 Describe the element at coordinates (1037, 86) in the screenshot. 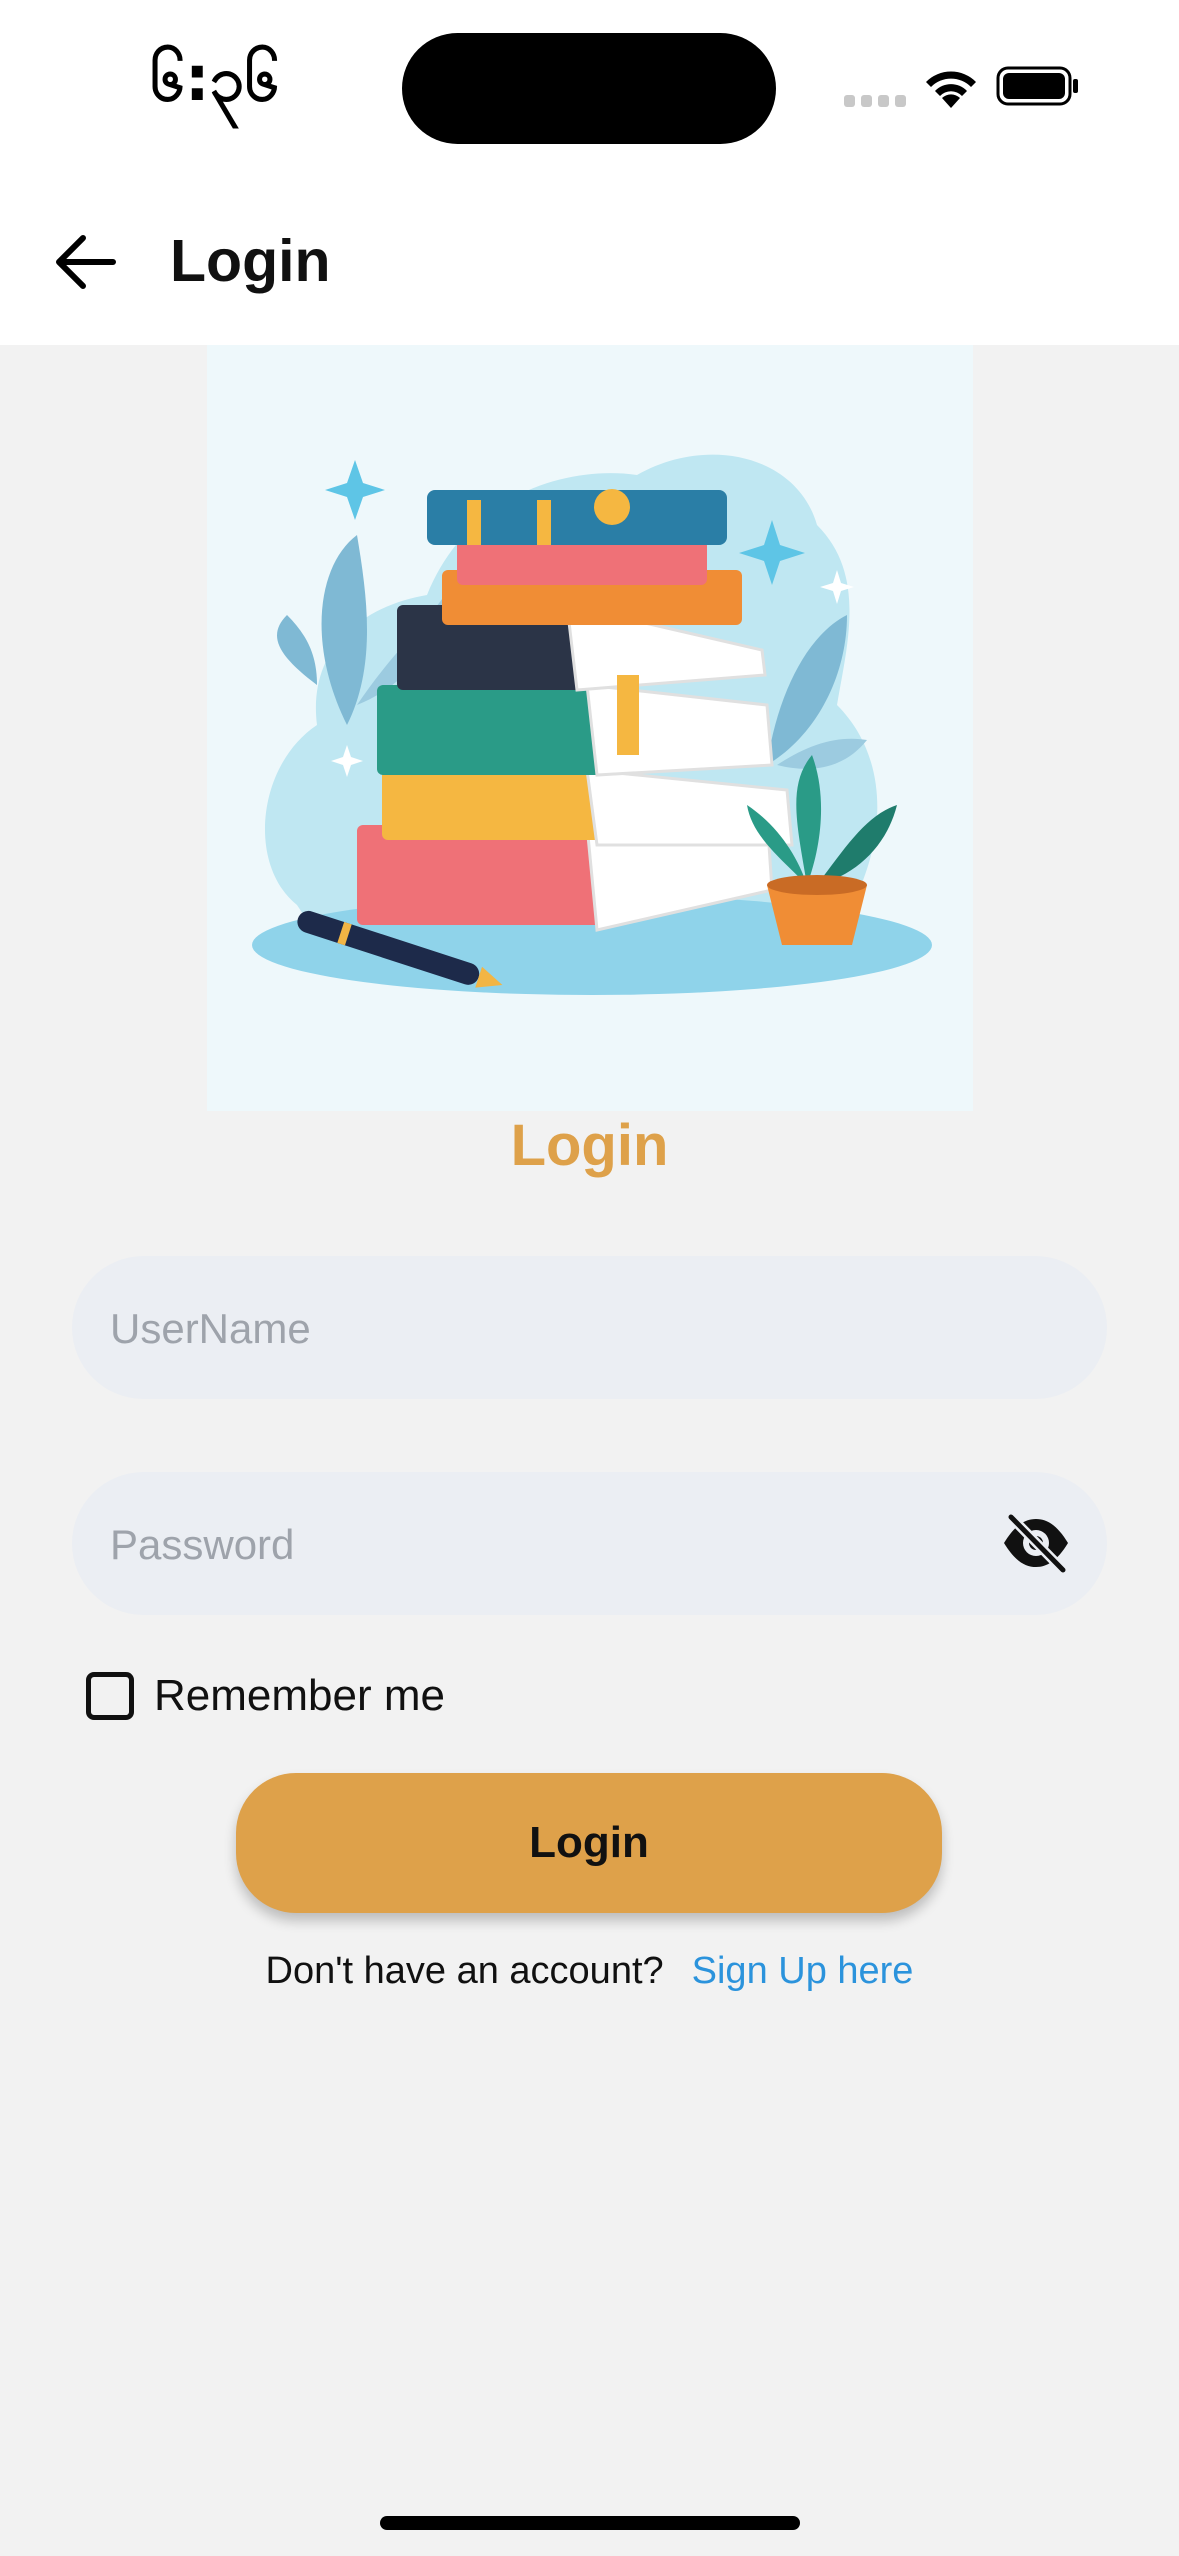

I see `battery-icon` at that location.